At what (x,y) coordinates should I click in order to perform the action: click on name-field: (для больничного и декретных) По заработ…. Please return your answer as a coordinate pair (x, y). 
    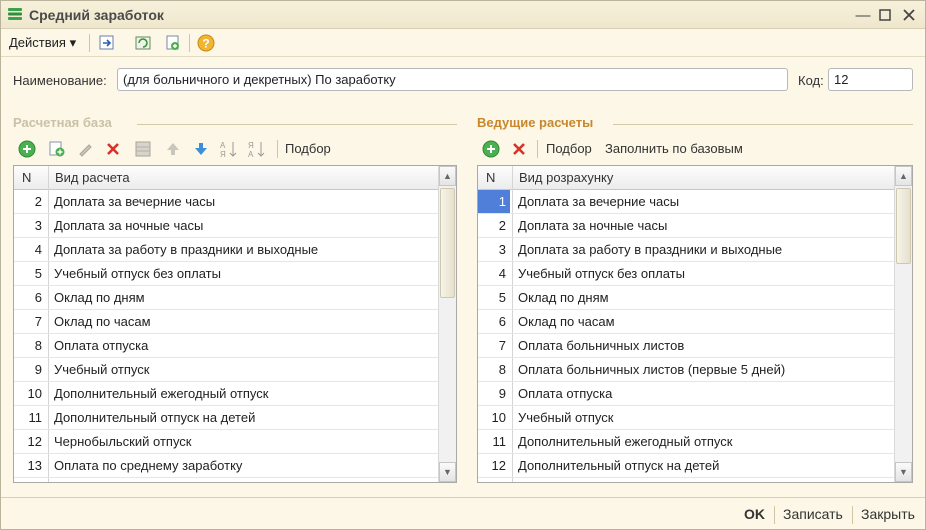
    Looking at the image, I should click on (452, 79).